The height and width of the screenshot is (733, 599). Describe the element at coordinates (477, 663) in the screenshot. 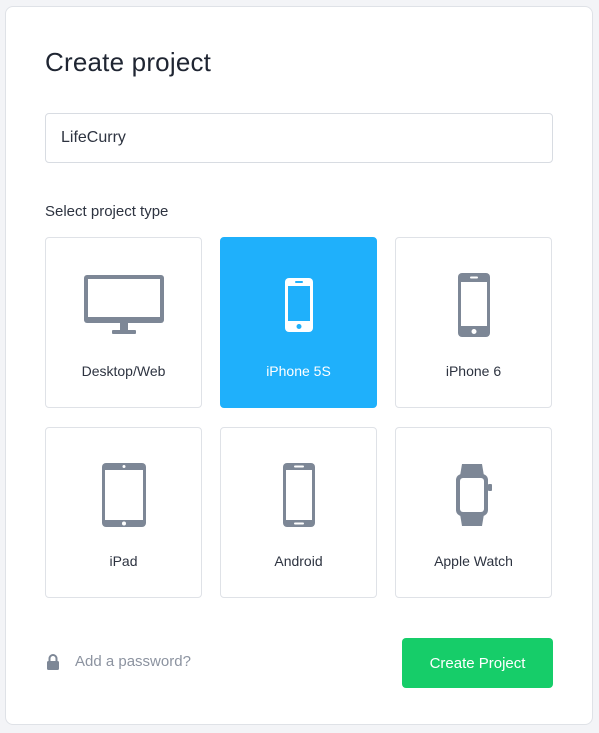

I see `create-project-button: Create Project` at that location.